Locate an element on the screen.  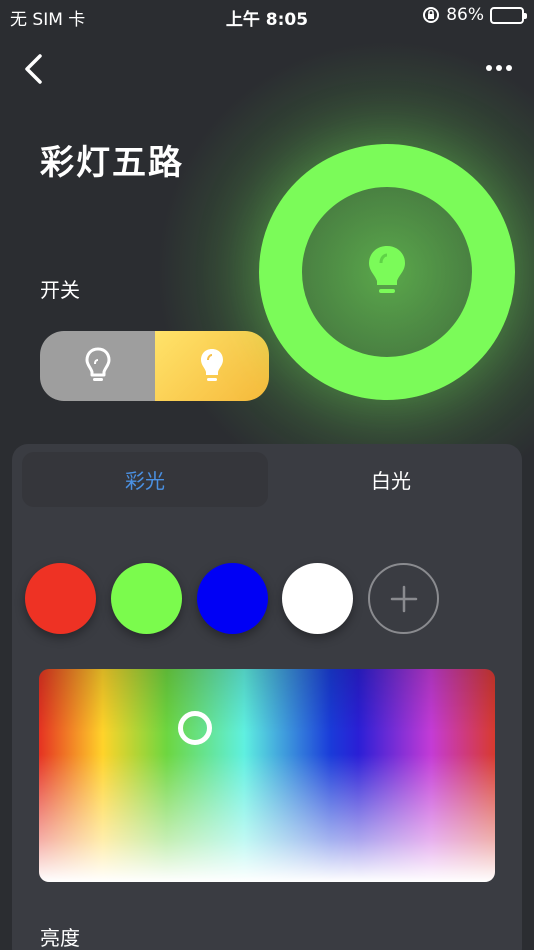
color-swatch-blue is located at coordinates (232, 598).